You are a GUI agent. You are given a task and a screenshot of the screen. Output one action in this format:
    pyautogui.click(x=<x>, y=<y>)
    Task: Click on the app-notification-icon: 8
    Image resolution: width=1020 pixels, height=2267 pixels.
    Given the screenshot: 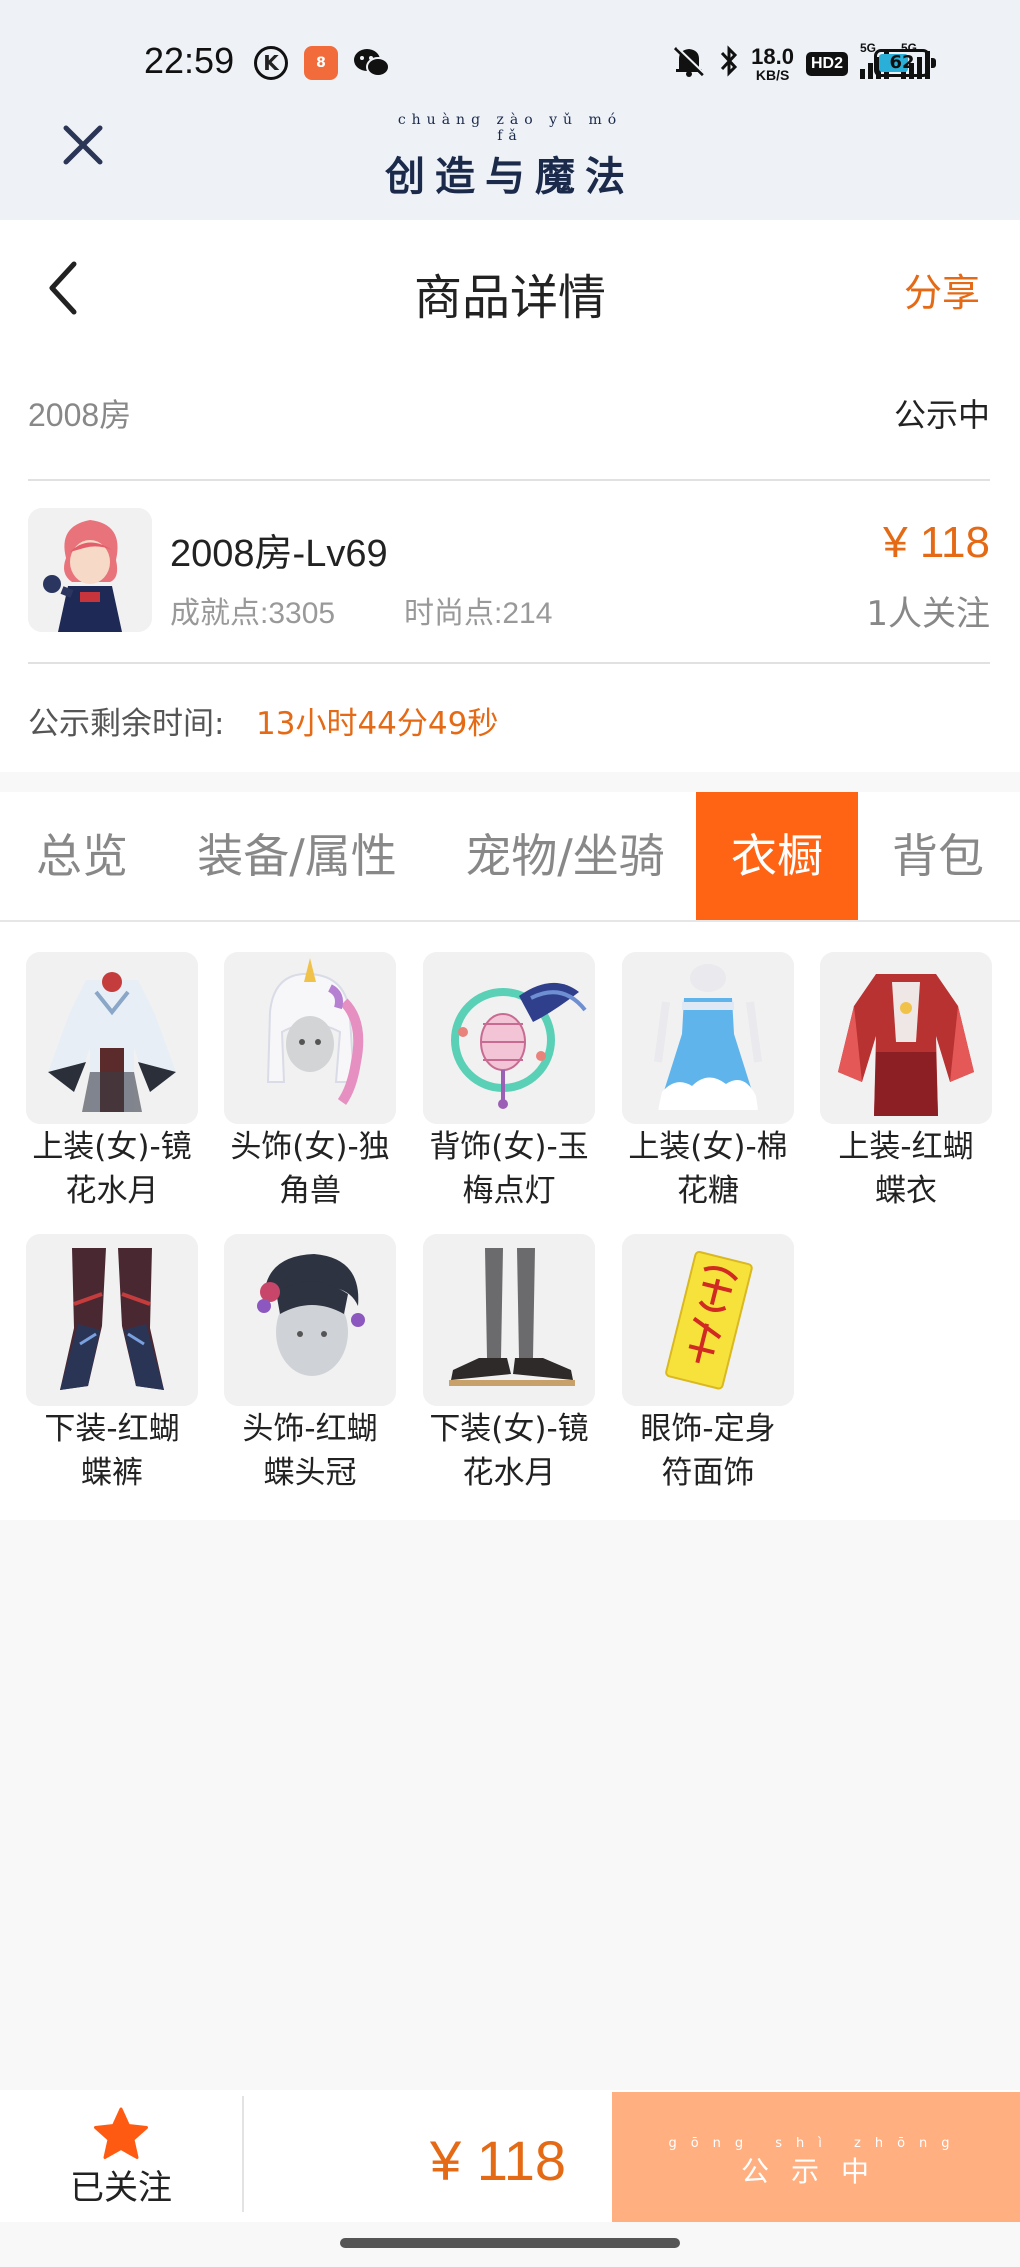 What is the action you would take?
    pyautogui.click(x=321, y=63)
    